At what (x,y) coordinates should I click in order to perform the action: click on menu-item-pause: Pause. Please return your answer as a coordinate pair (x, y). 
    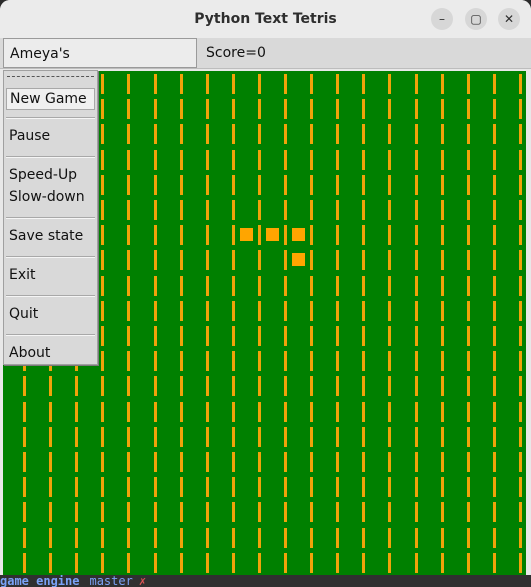
    Looking at the image, I should click on (29, 136).